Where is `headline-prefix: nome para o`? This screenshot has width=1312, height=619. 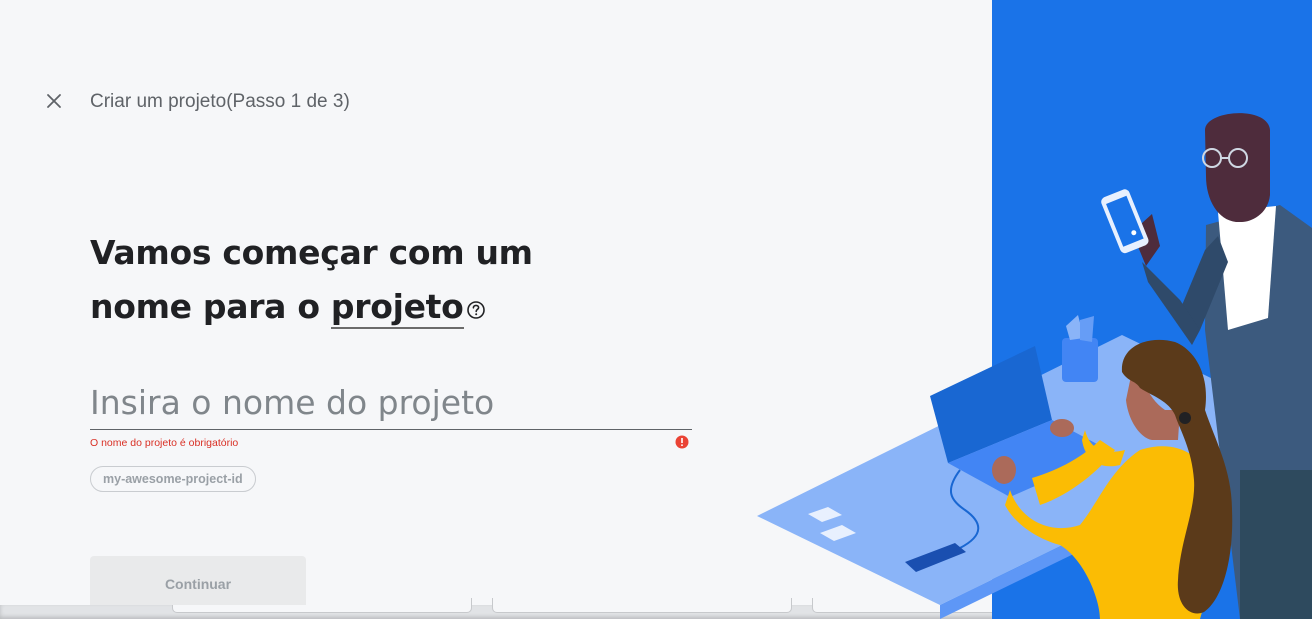
headline-prefix: nome para o is located at coordinates (210, 306).